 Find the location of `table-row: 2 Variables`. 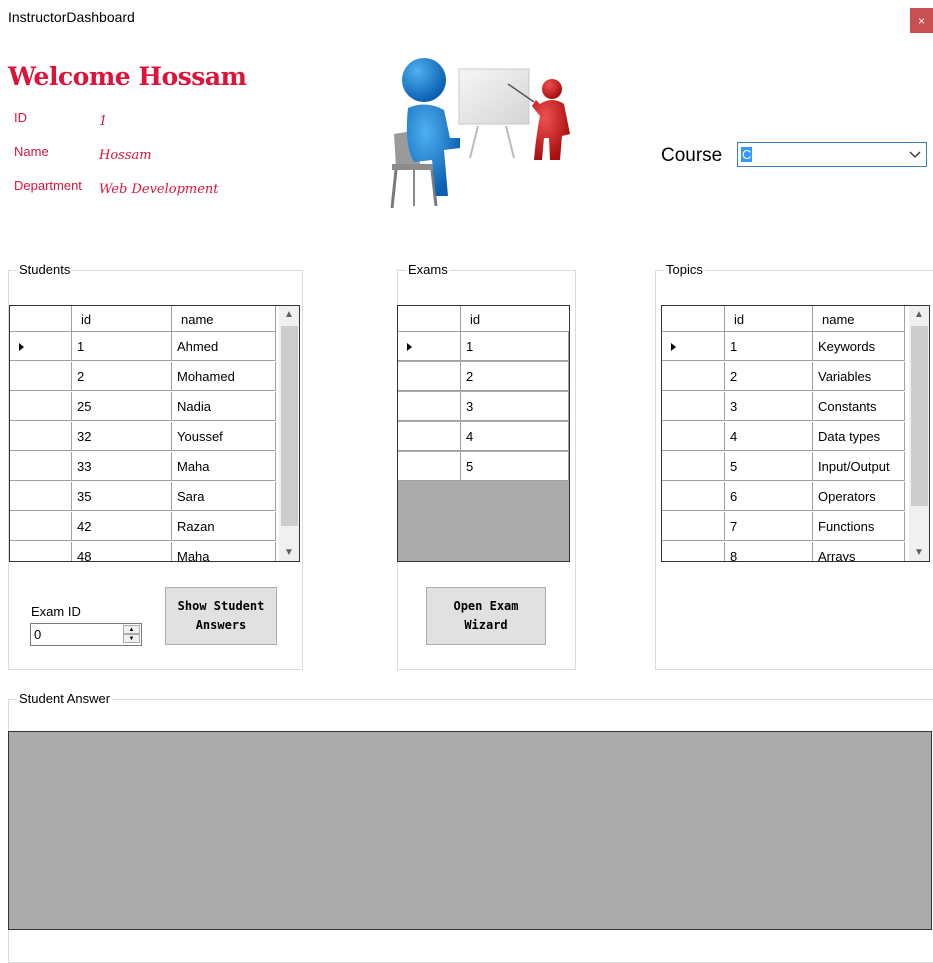

table-row: 2 Variables is located at coordinates (783, 377).